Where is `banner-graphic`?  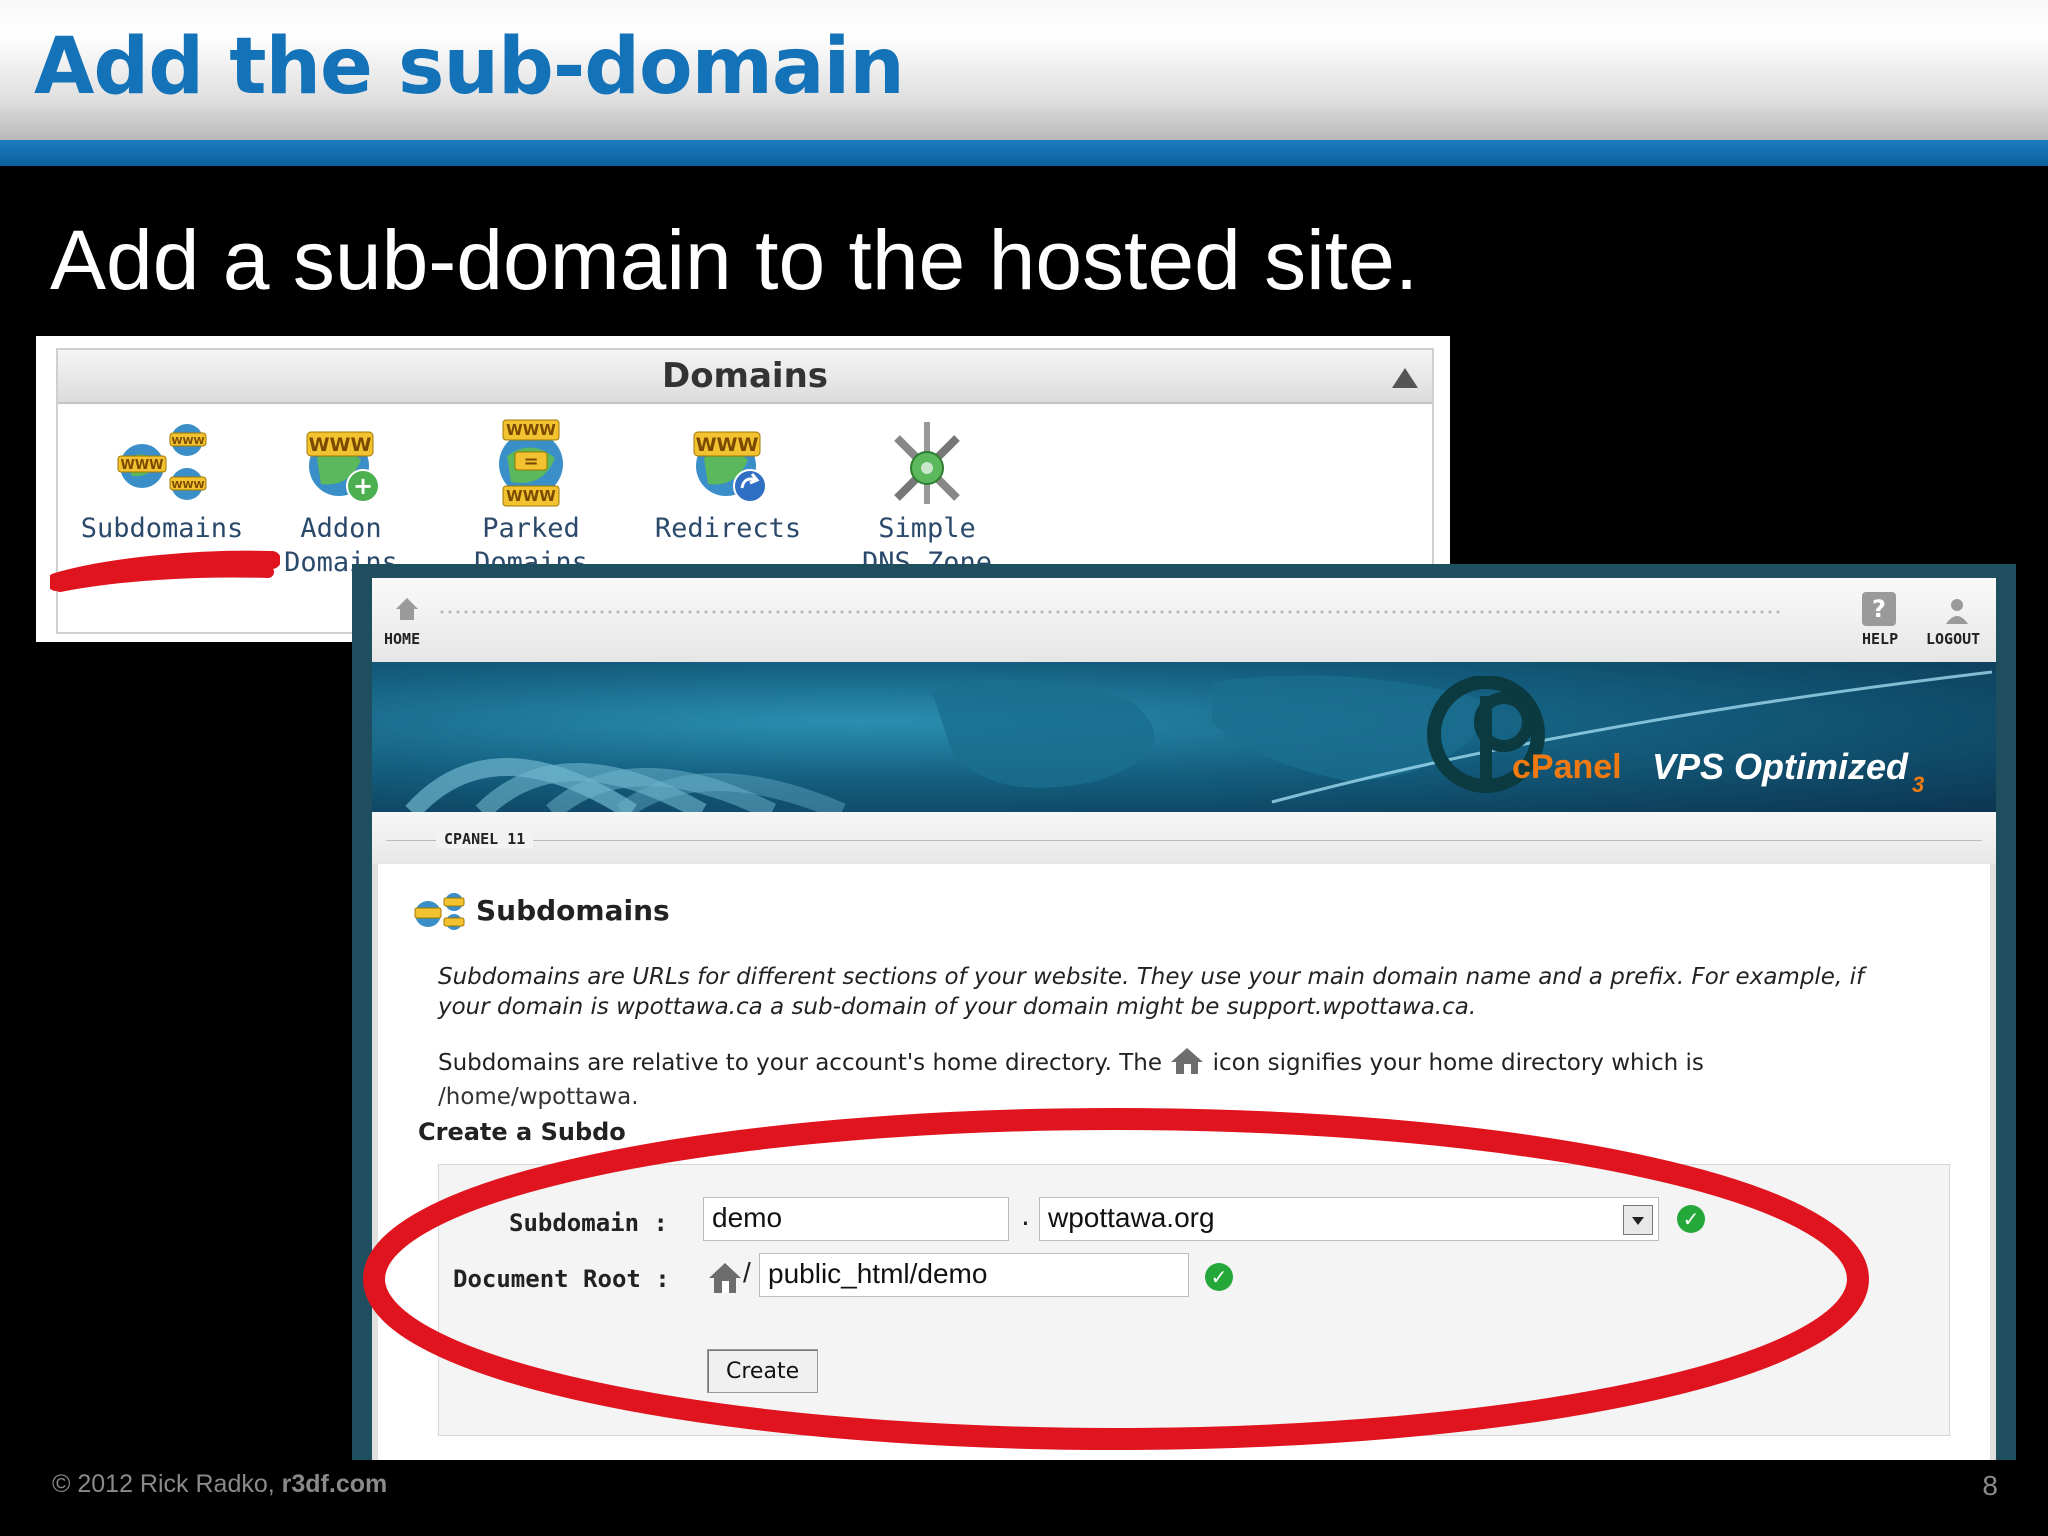 banner-graphic is located at coordinates (1199, 741).